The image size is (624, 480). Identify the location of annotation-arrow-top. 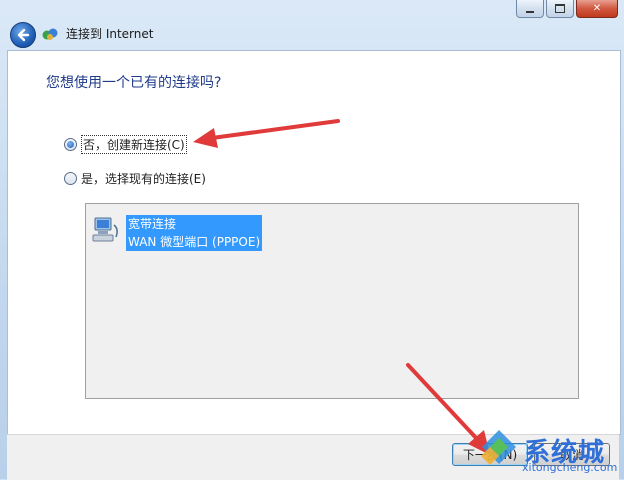
(266, 133).